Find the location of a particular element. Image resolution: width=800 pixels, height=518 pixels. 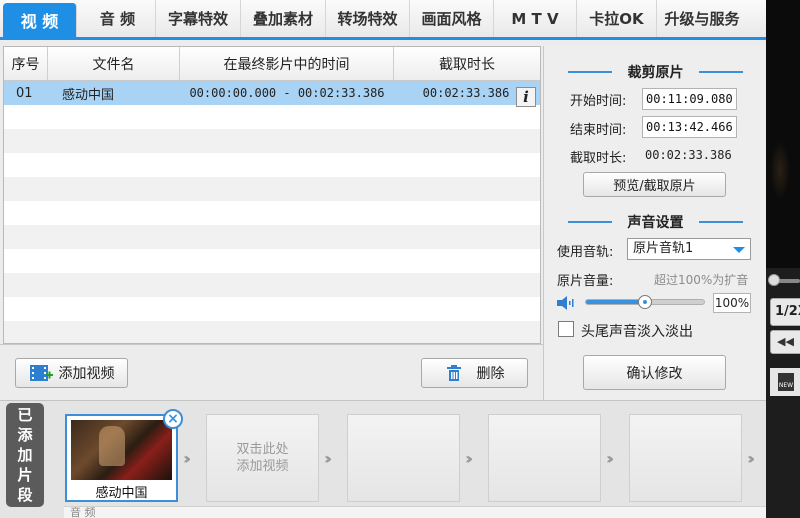

add-slot-hint-line2: 添加视频 is located at coordinates (262, 466).